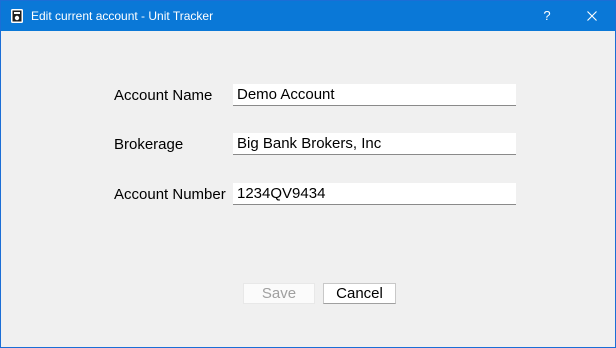  Describe the element at coordinates (547, 16) in the screenshot. I see `help-button: ?` at that location.